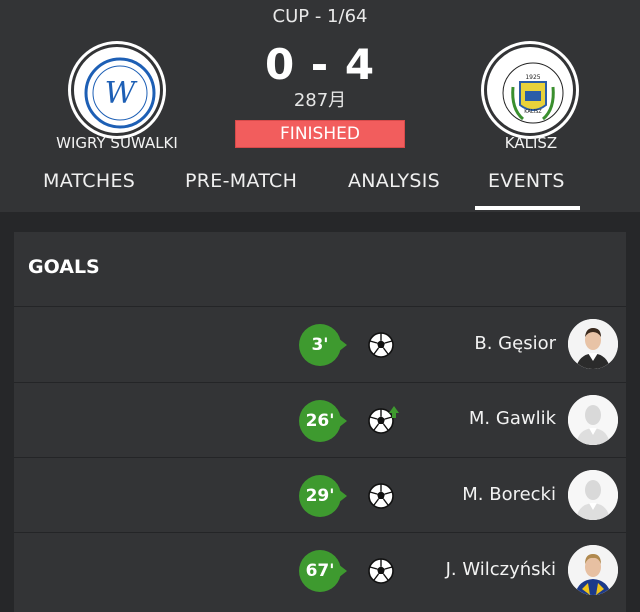  What do you see at coordinates (320, 190) in the screenshot?
I see `tab-bar: MATCHES PRE-MATCH ANALYSIS EVENTS` at bounding box center [320, 190].